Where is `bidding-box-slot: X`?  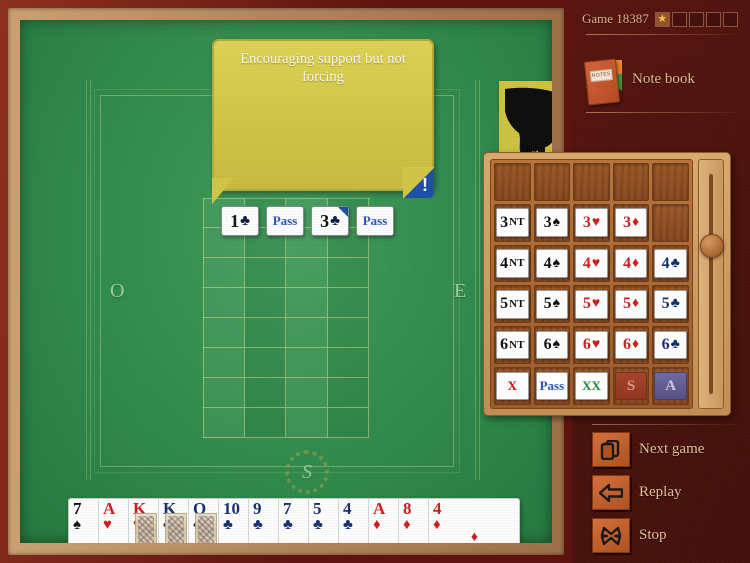
bidding-box-slot: X is located at coordinates (512, 386).